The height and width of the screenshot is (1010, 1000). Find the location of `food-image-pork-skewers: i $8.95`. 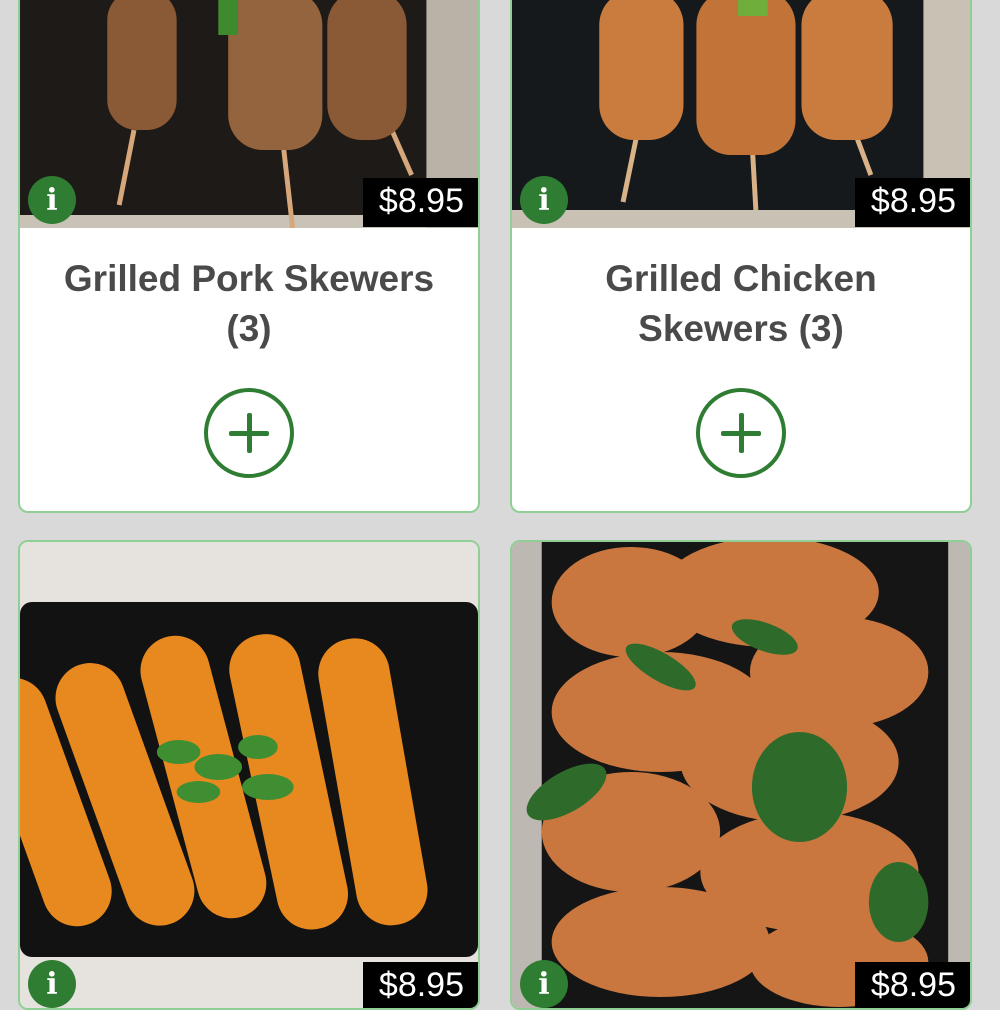

food-image-pork-skewers: i $8.95 is located at coordinates (249, 114).